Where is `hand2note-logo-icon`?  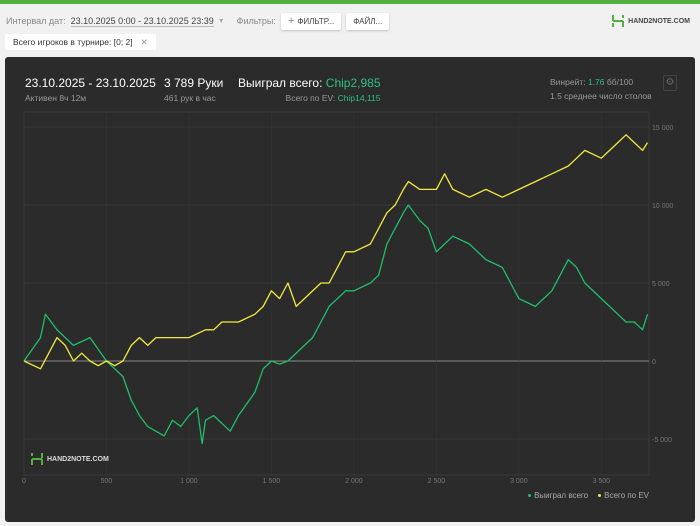 hand2note-logo-icon is located at coordinates (618, 21).